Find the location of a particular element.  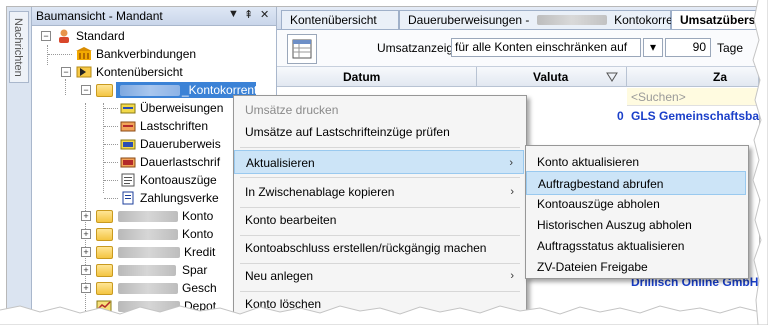

tab-umsatzuebersicht: Umsatzübersi is located at coordinates (715, 19).